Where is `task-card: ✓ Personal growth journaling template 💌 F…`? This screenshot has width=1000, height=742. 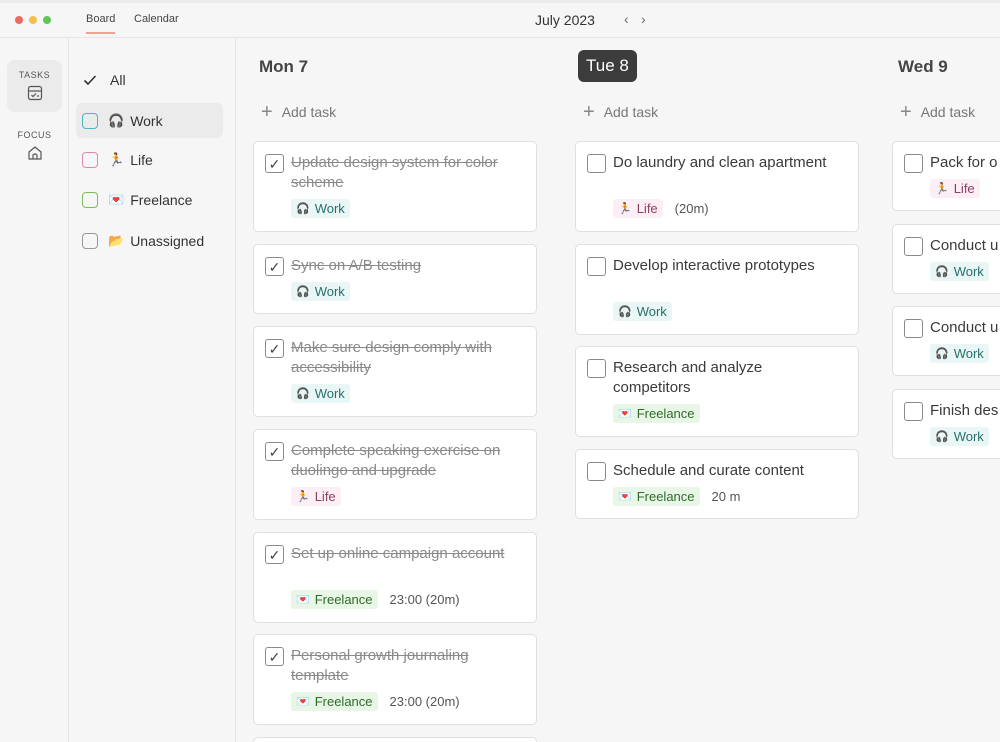 task-card: ✓ Personal growth journaling template 💌 F… is located at coordinates (395, 679).